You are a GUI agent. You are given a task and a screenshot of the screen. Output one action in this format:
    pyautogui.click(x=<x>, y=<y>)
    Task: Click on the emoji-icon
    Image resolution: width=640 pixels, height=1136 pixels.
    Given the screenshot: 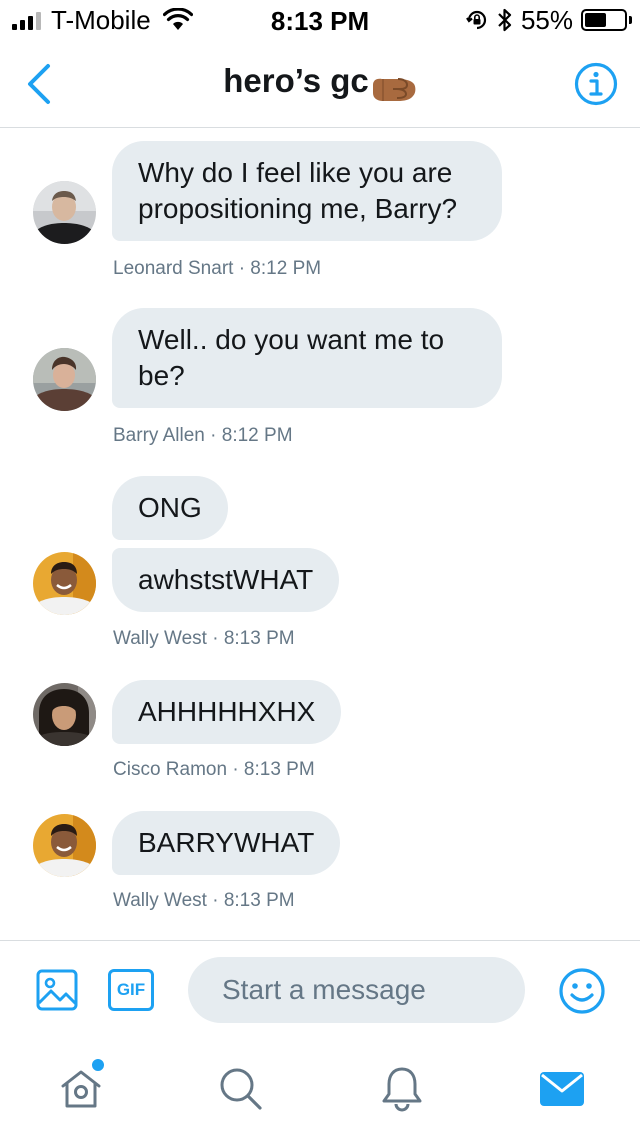 What is the action you would take?
    pyautogui.click(x=582, y=991)
    